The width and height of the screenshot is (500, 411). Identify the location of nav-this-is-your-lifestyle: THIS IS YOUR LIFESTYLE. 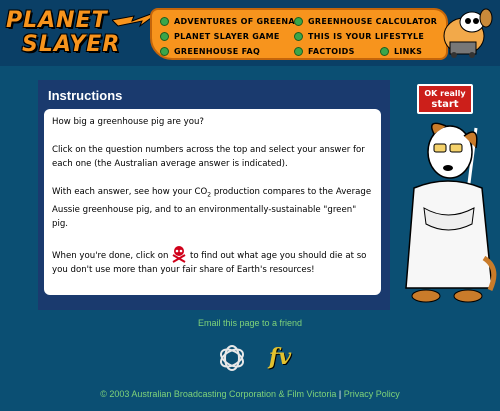
(359, 36).